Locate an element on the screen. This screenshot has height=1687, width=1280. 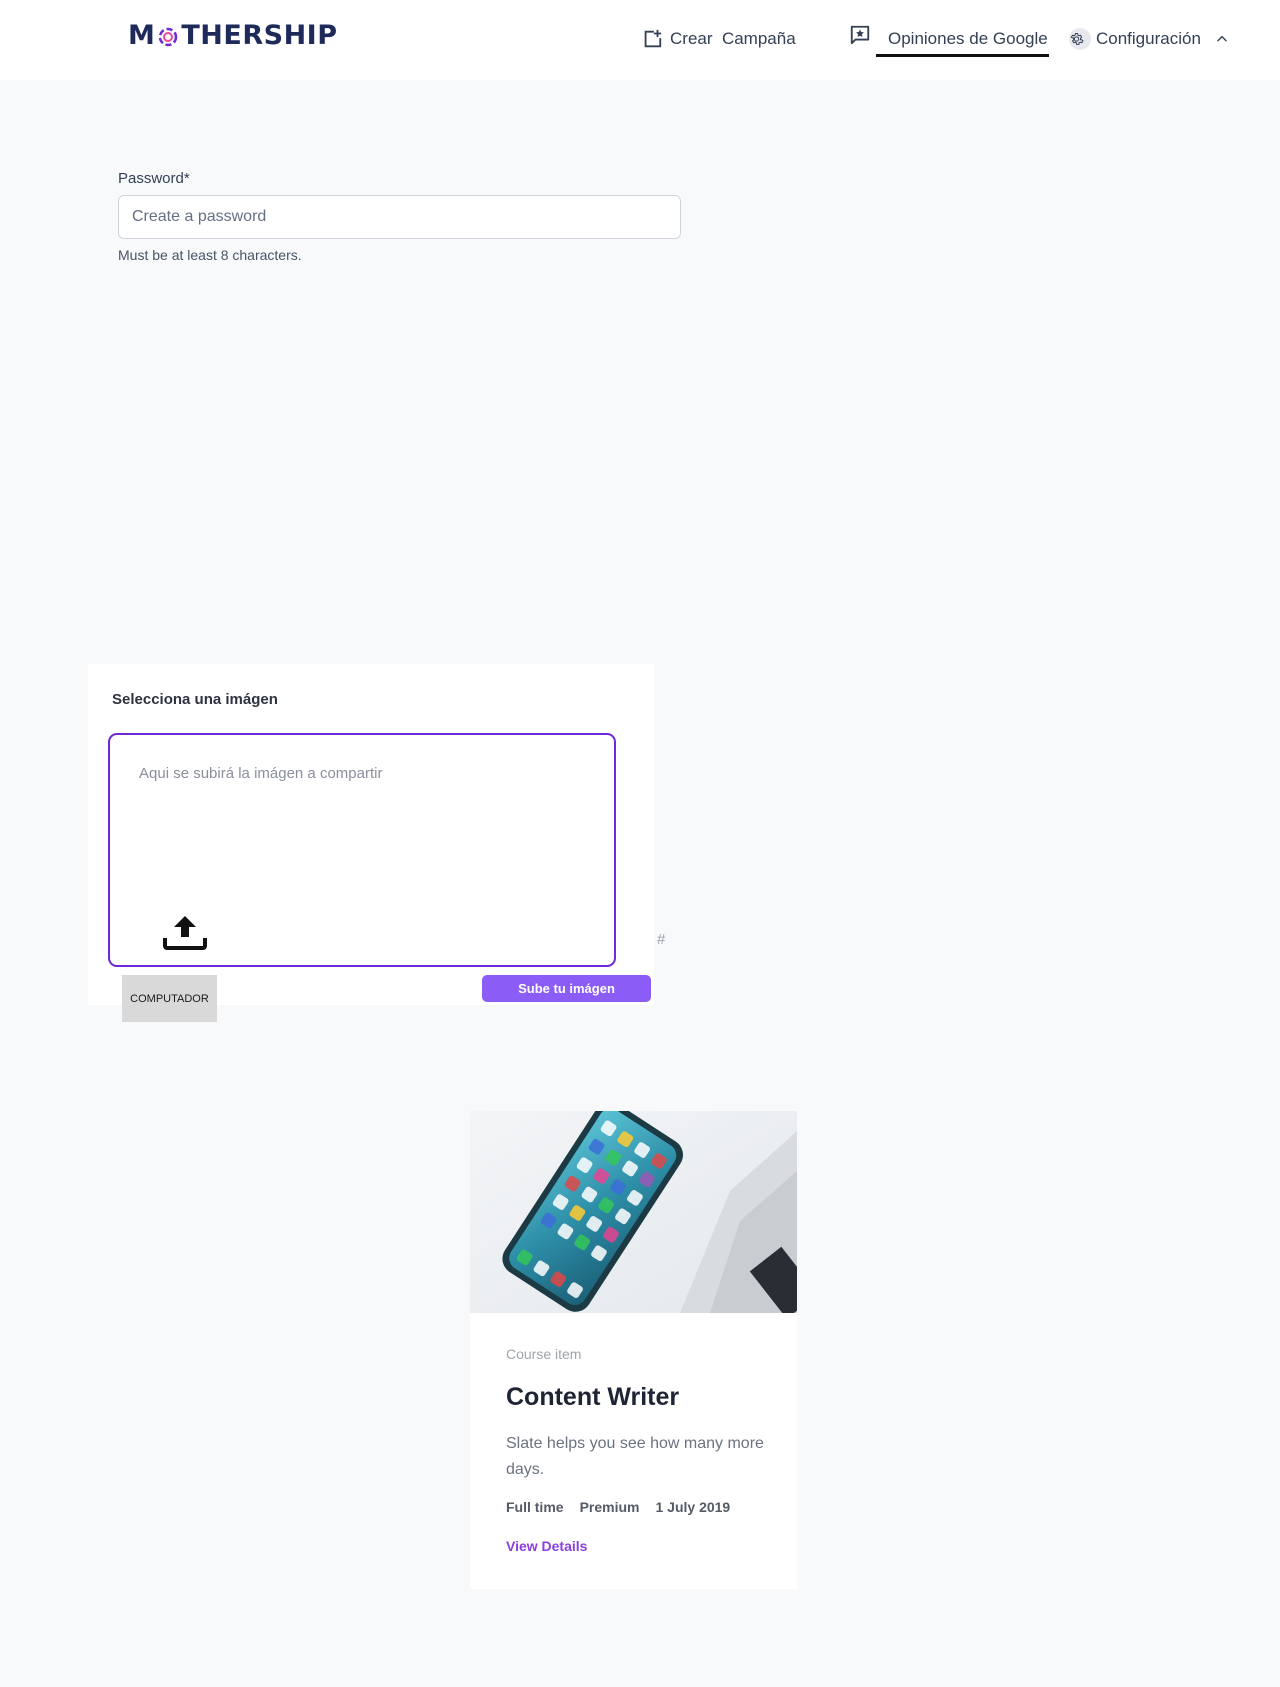
active-tab-indicator is located at coordinates (962, 55).